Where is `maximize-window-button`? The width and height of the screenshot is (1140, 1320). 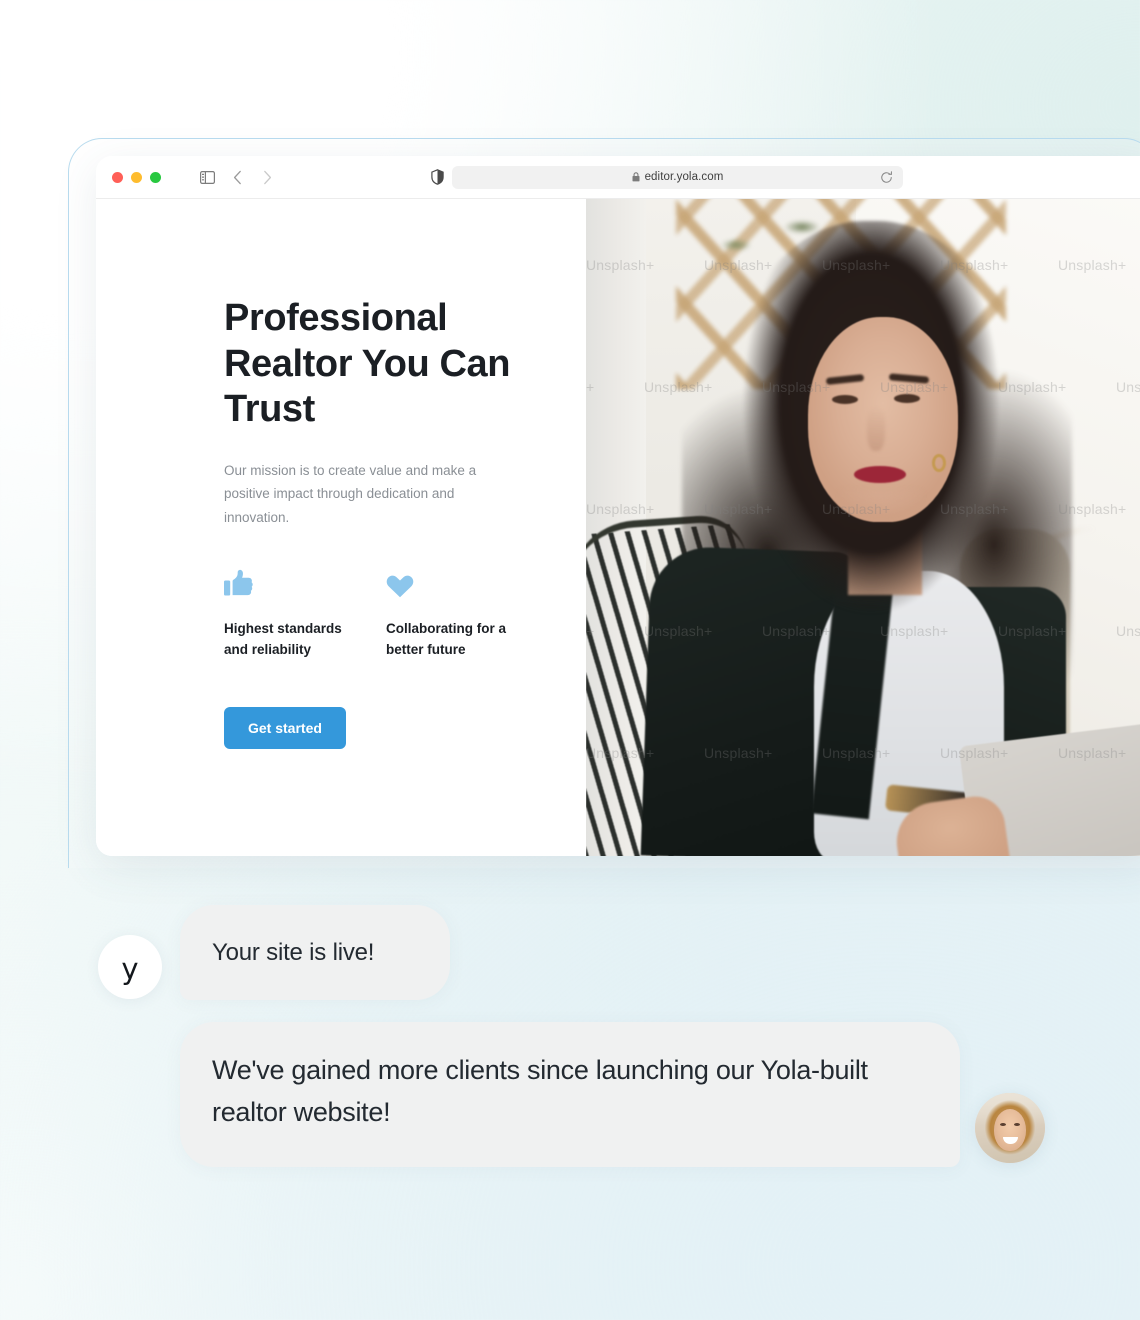
maximize-window-button is located at coordinates (155, 177).